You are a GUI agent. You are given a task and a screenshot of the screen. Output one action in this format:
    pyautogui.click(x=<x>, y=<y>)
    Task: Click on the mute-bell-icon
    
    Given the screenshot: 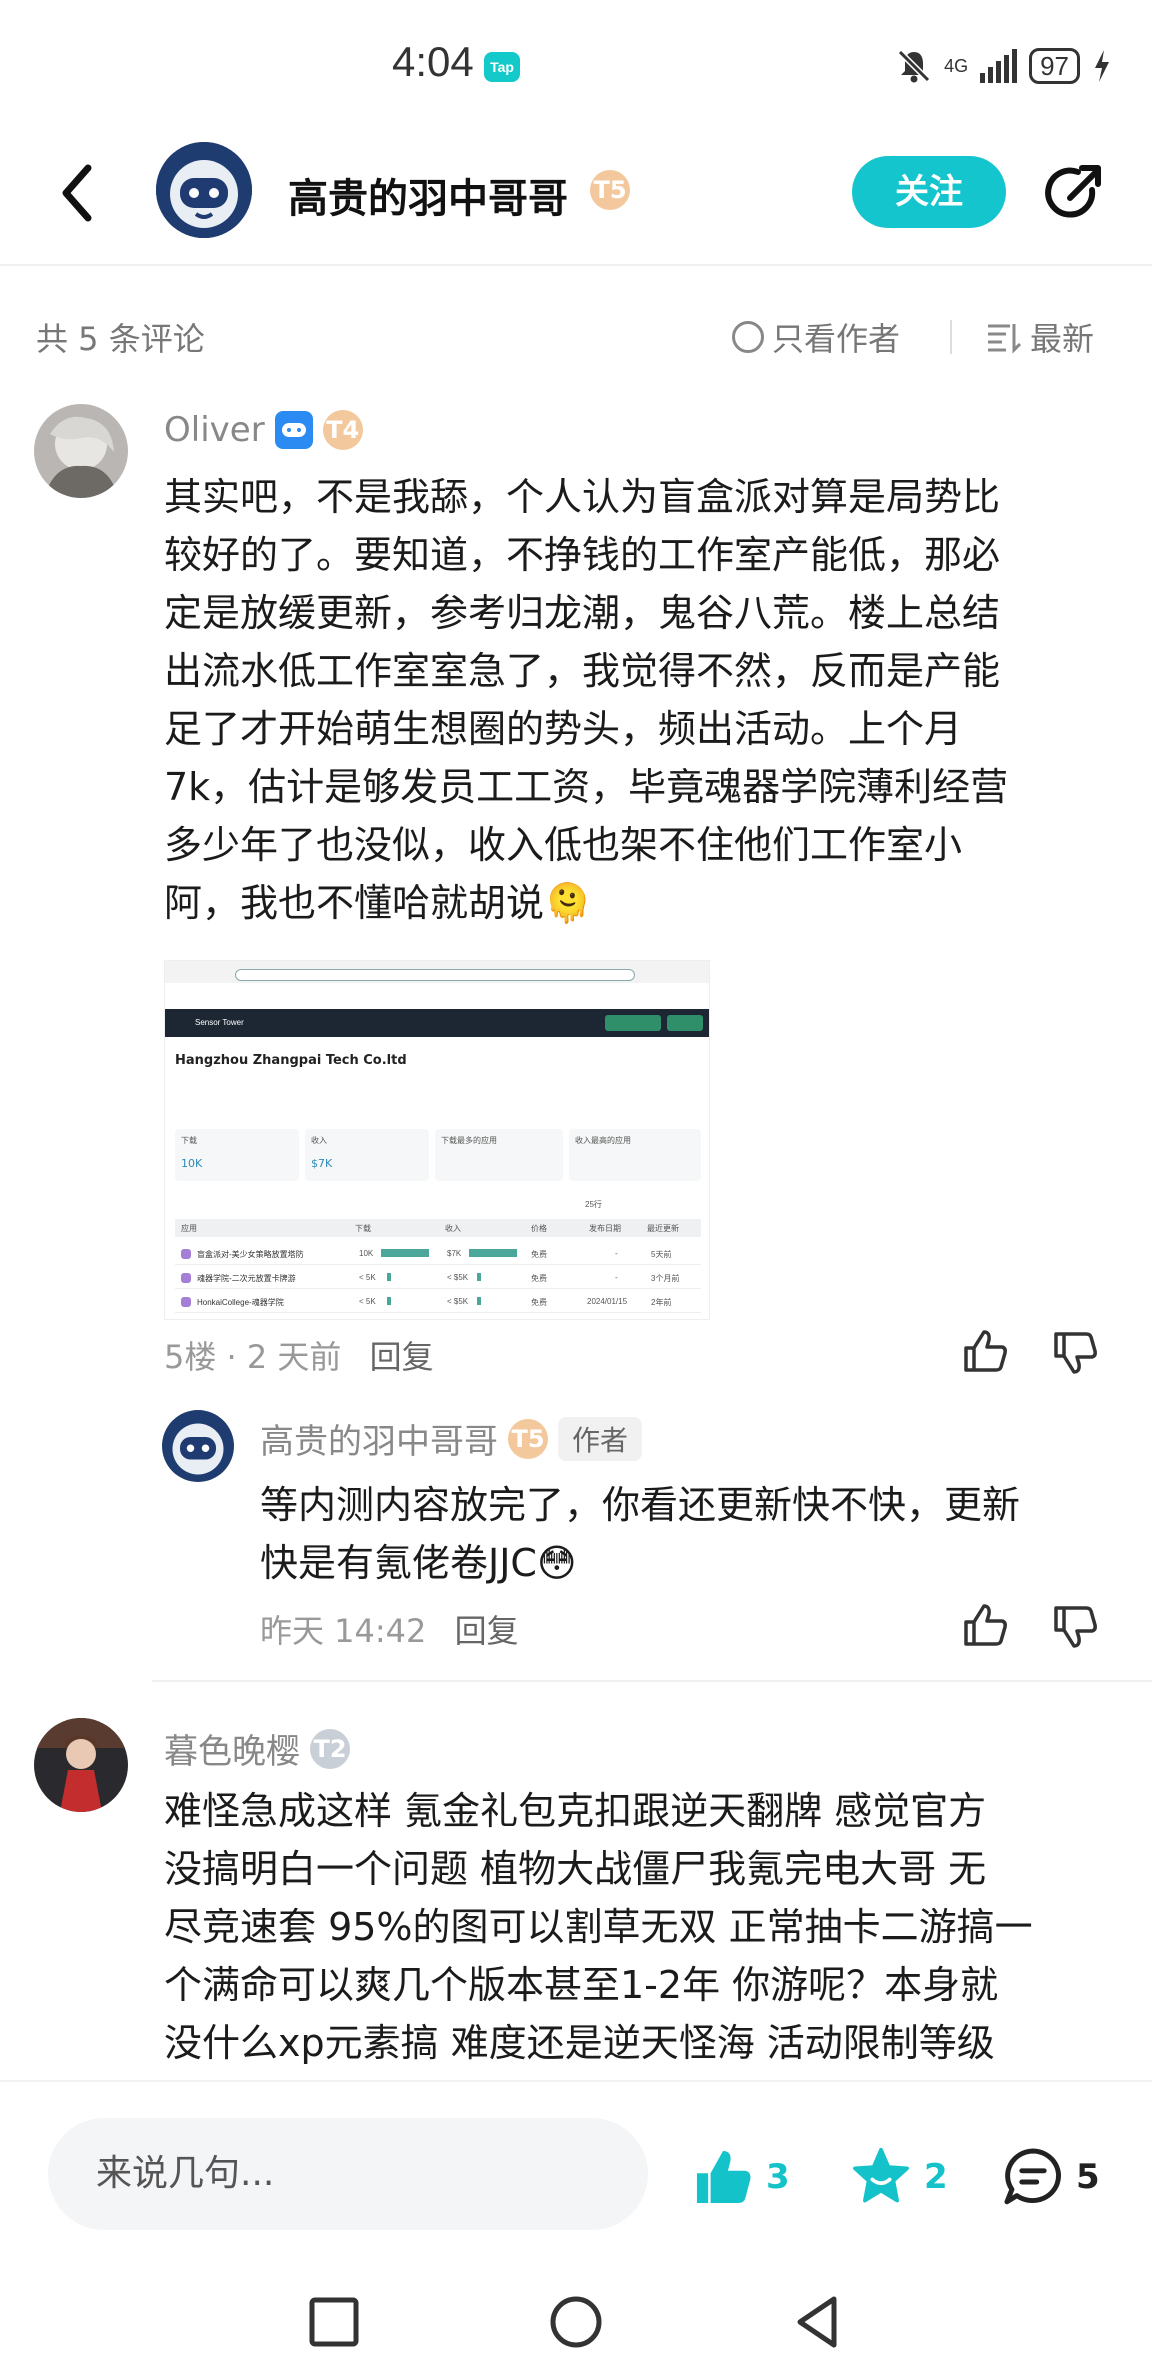 What is the action you would take?
    pyautogui.click(x=914, y=66)
    